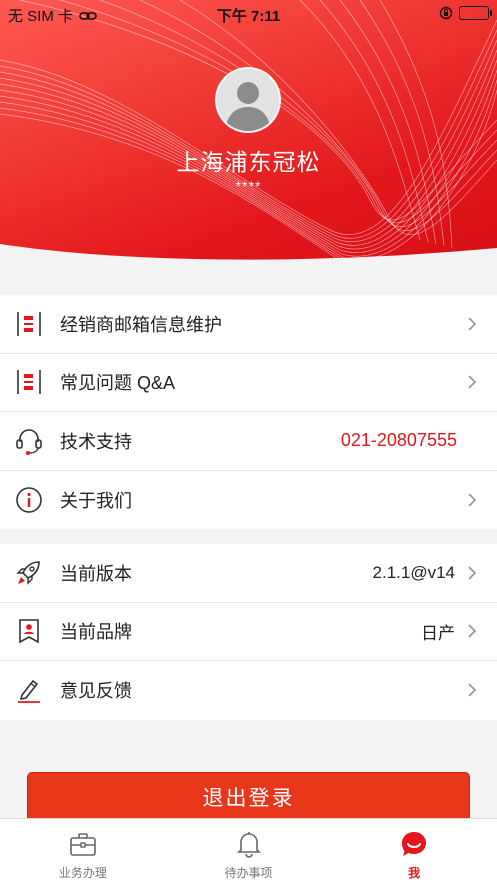  What do you see at coordinates (248, 162) in the screenshot?
I see `user-name: 上海浦东冠松` at bounding box center [248, 162].